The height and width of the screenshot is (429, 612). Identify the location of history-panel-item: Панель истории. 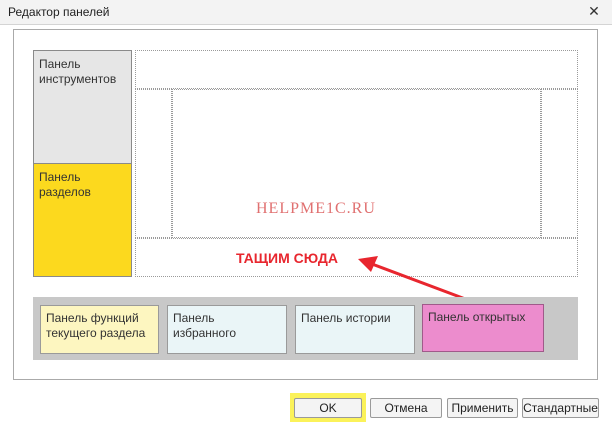
(355, 329).